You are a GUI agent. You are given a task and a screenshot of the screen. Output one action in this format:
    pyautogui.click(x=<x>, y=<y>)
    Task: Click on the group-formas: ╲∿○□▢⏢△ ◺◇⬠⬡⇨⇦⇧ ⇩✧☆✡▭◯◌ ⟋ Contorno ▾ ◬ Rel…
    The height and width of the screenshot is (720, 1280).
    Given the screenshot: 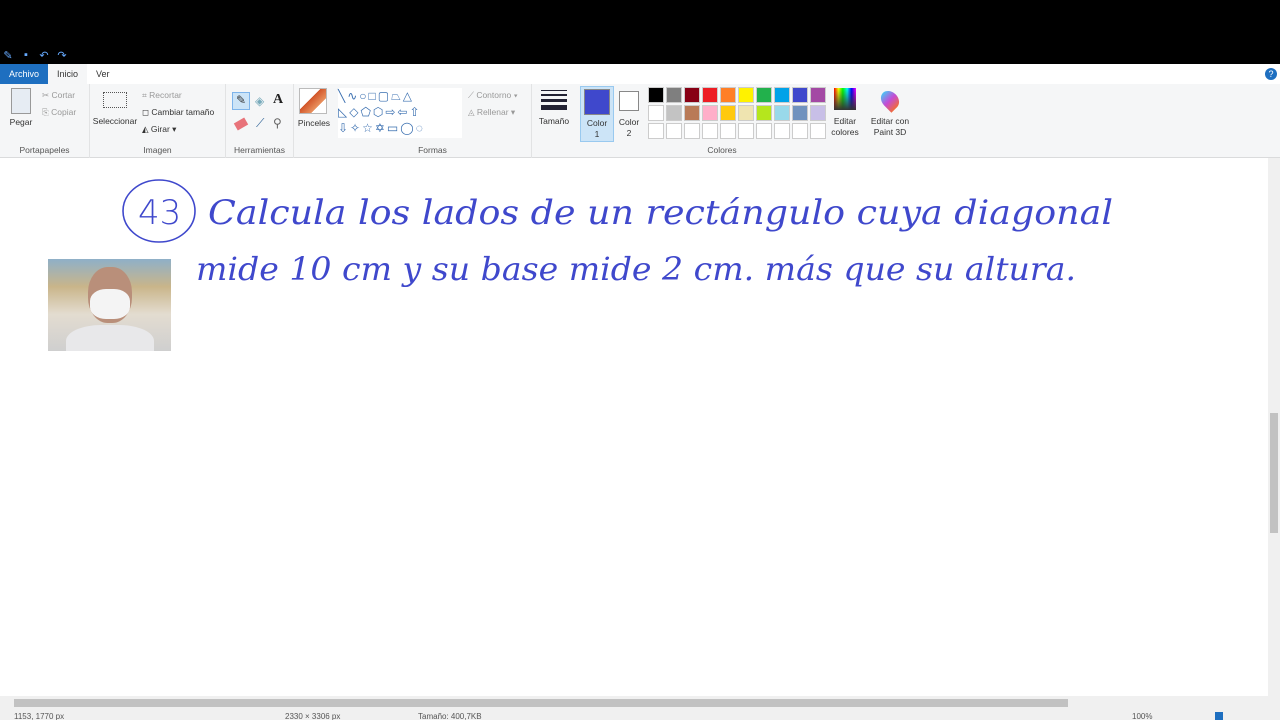 What is the action you would take?
    pyautogui.click(x=433, y=121)
    